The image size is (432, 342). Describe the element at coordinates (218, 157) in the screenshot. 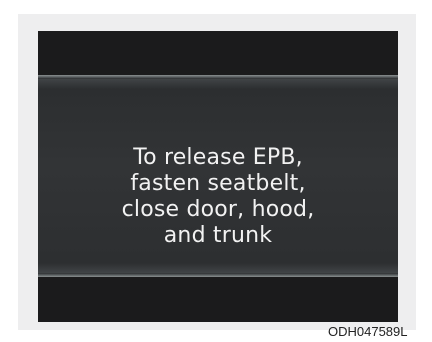

I see `message-line-1: To release EPB,` at that location.